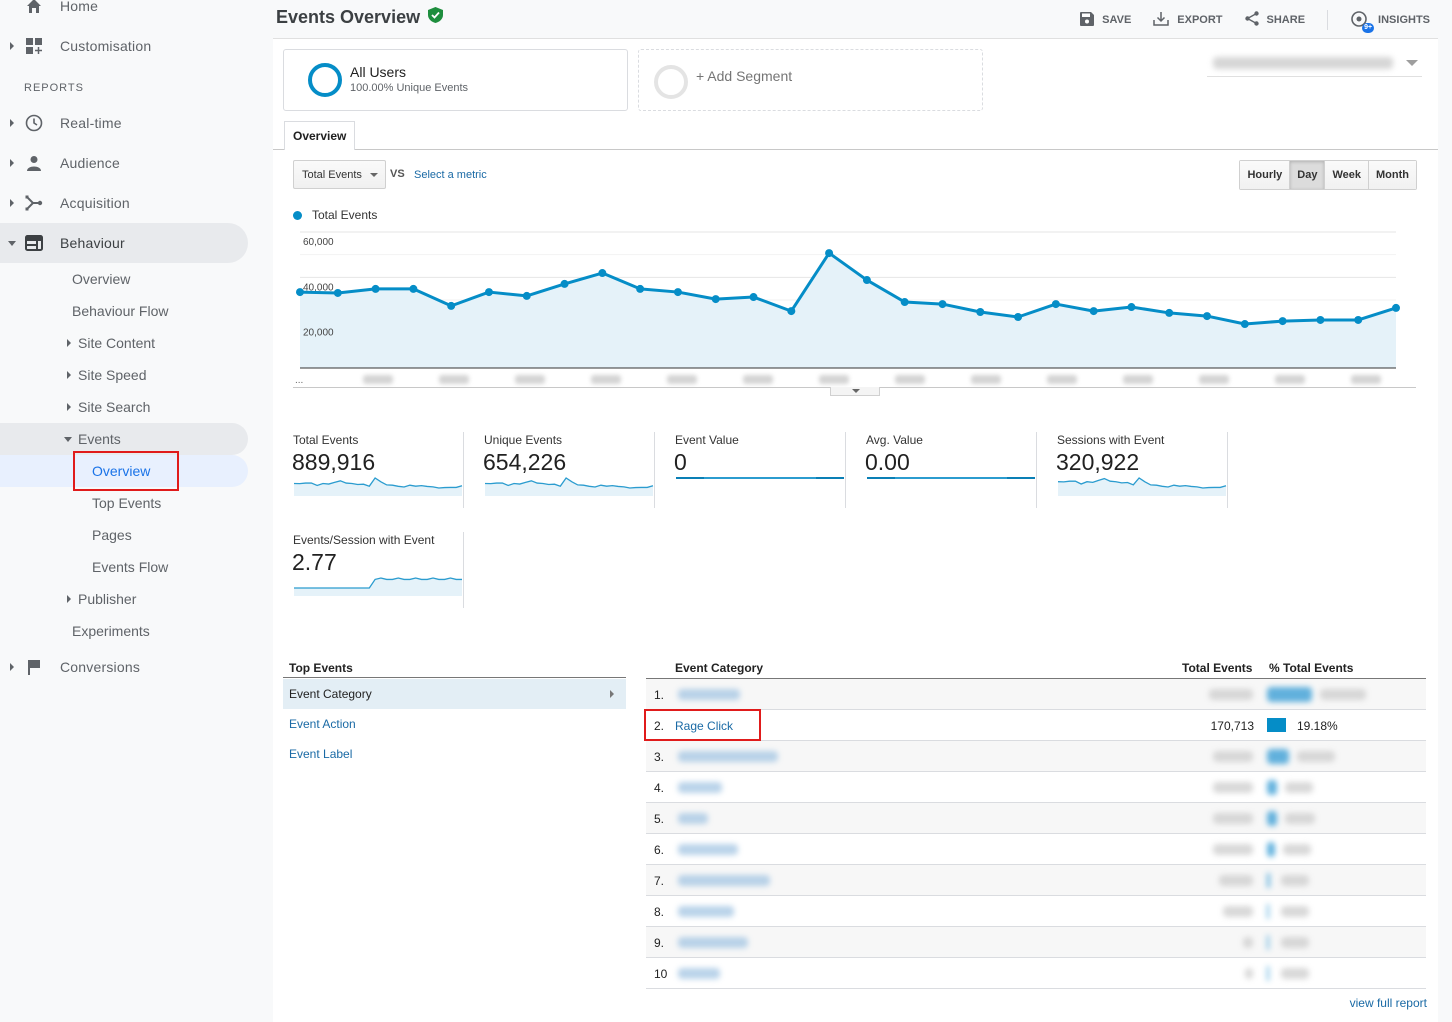 The image size is (1452, 1022). What do you see at coordinates (124, 407) in the screenshot?
I see `sidebar-item-site-search: Site Search` at bounding box center [124, 407].